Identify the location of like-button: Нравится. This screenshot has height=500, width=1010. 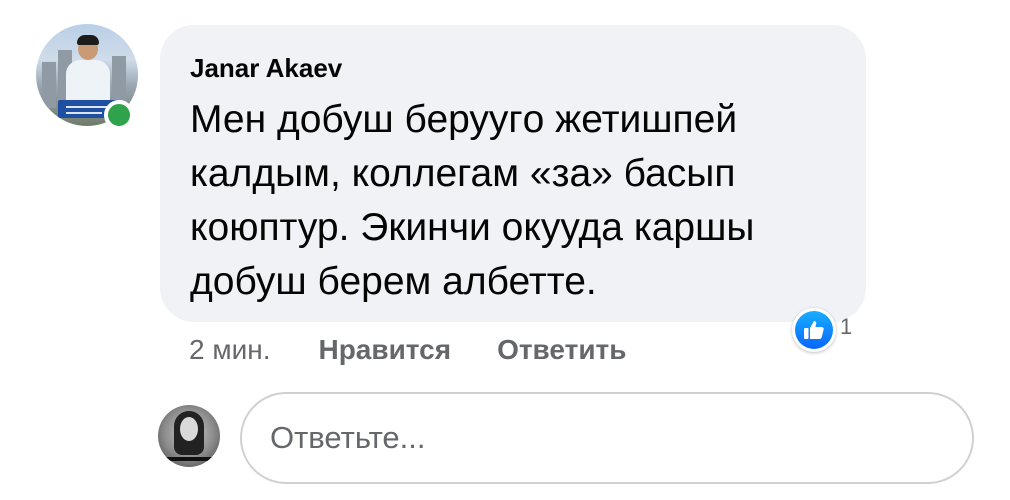
(384, 350).